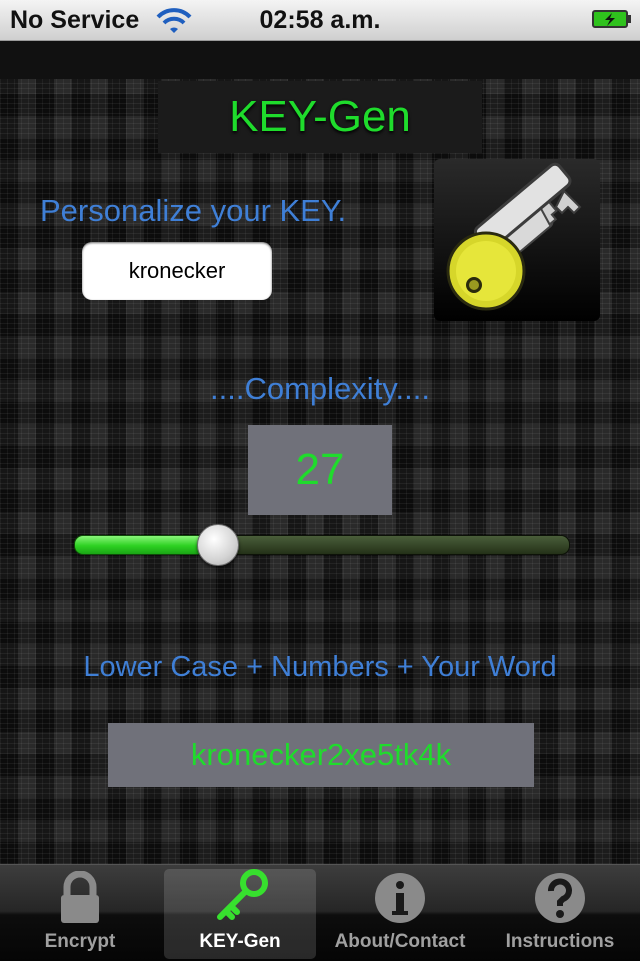  I want to click on status-bar: No Service 02:58 a.m., so click(320, 20).